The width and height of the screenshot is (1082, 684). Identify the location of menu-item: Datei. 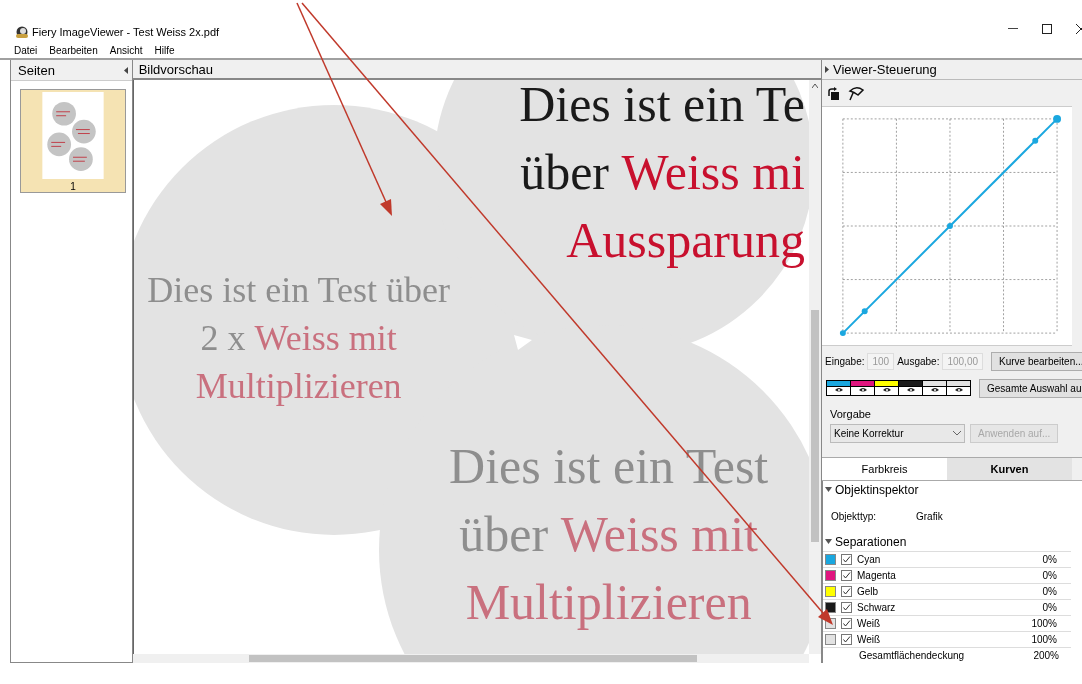
(26, 50).